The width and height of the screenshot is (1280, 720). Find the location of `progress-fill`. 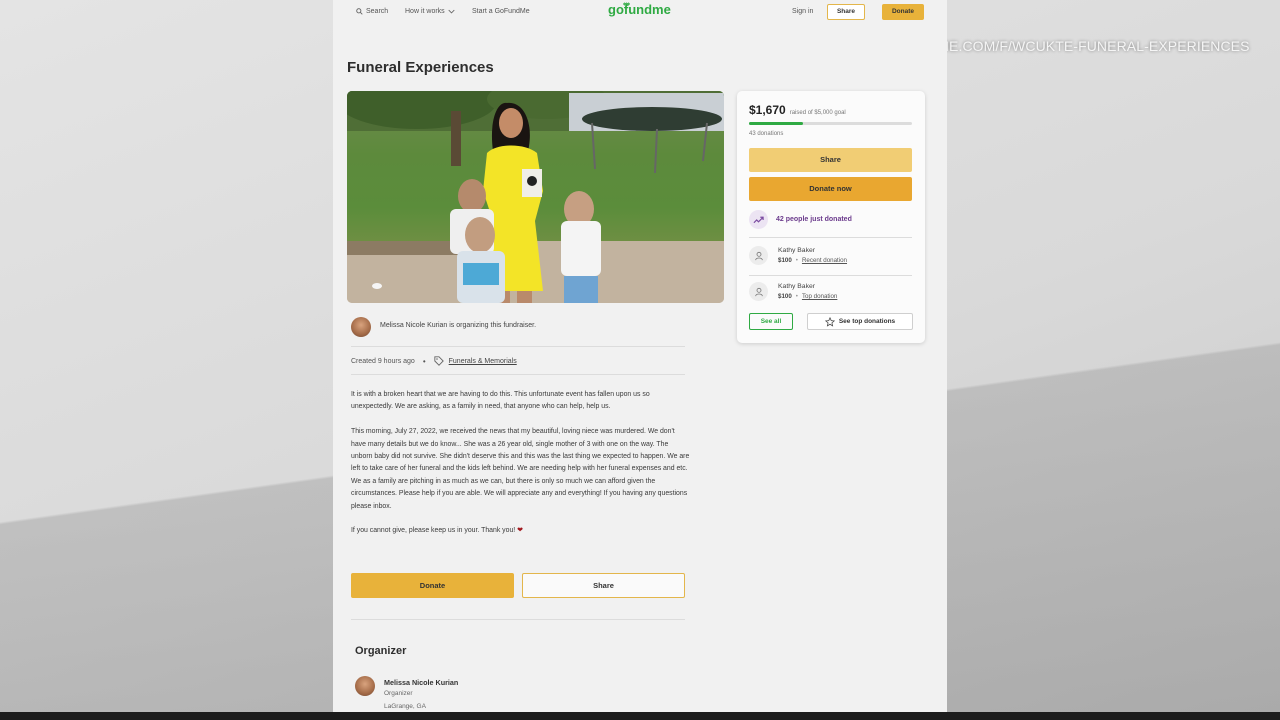

progress-fill is located at coordinates (776, 123).